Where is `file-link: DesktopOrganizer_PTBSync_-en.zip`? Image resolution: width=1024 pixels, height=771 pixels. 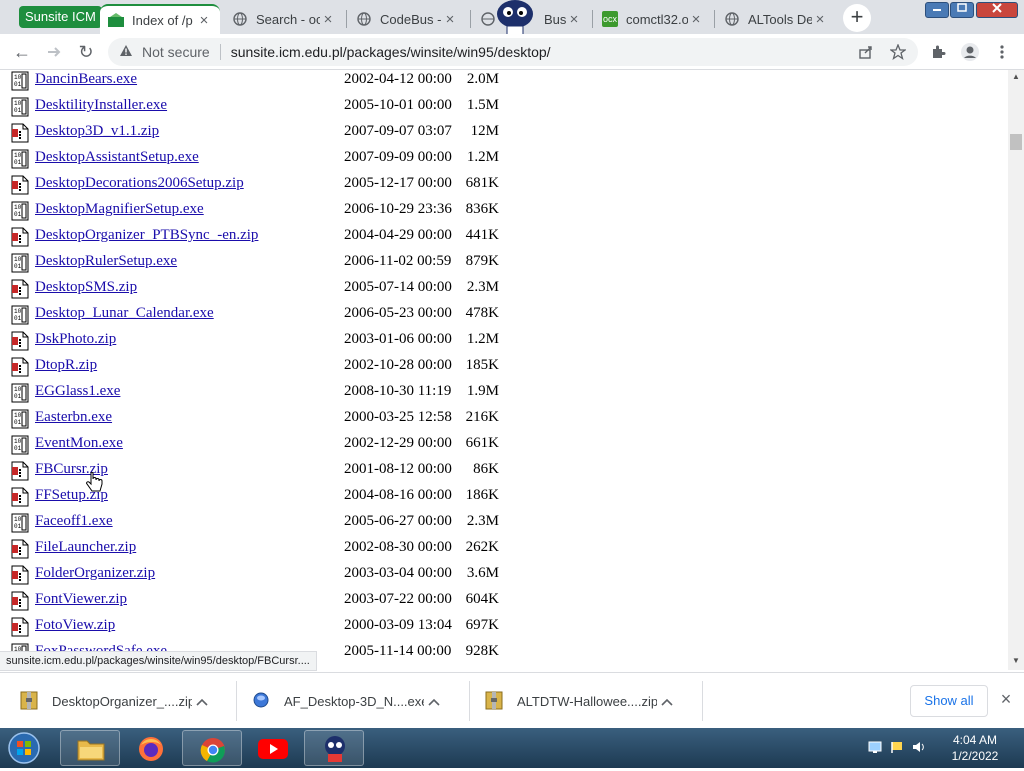 file-link: DesktopOrganizer_PTBSync_-en.zip is located at coordinates (146, 235).